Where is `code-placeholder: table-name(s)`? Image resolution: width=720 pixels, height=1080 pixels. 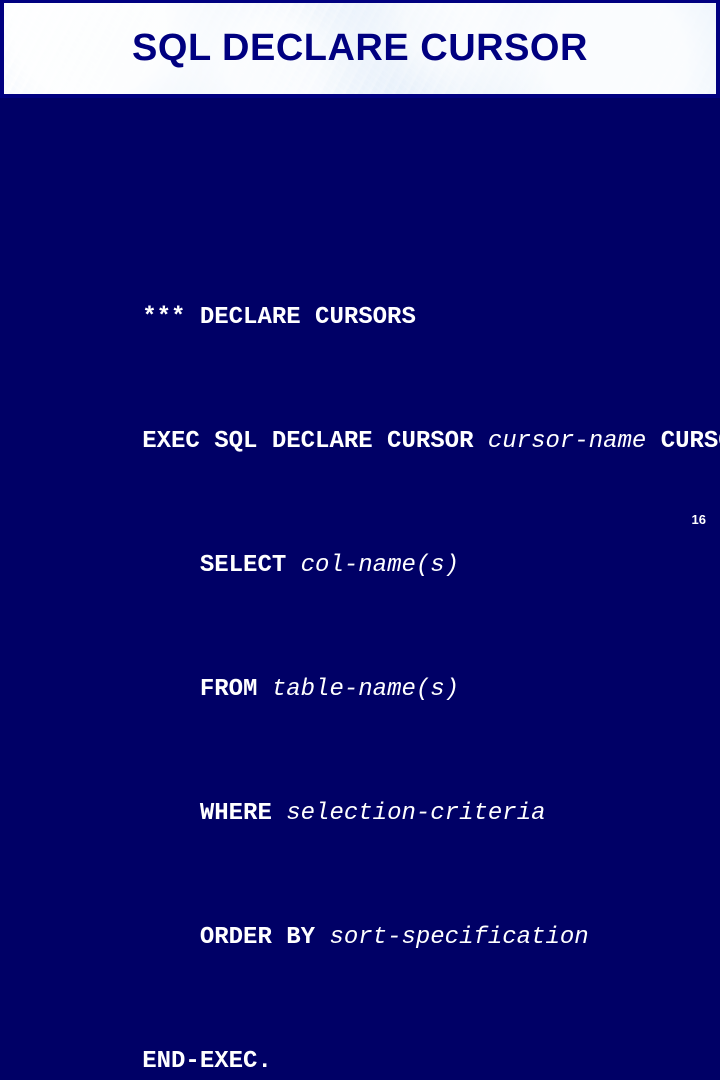
code-placeholder: table-name(s) is located at coordinates (365, 689).